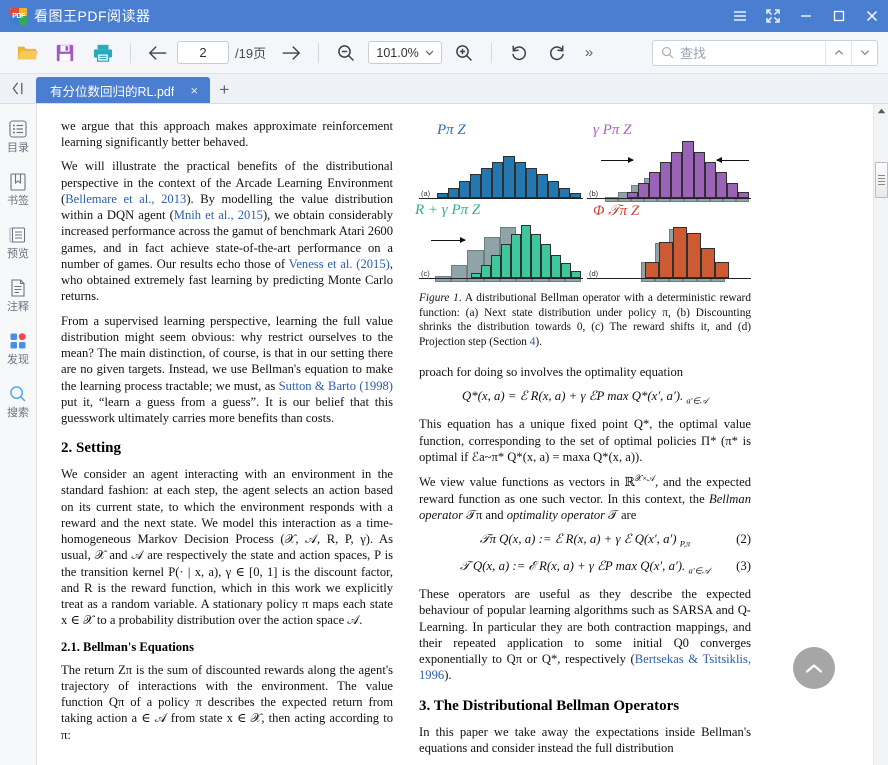  I want to click on equation-number: (2), so click(743, 539).